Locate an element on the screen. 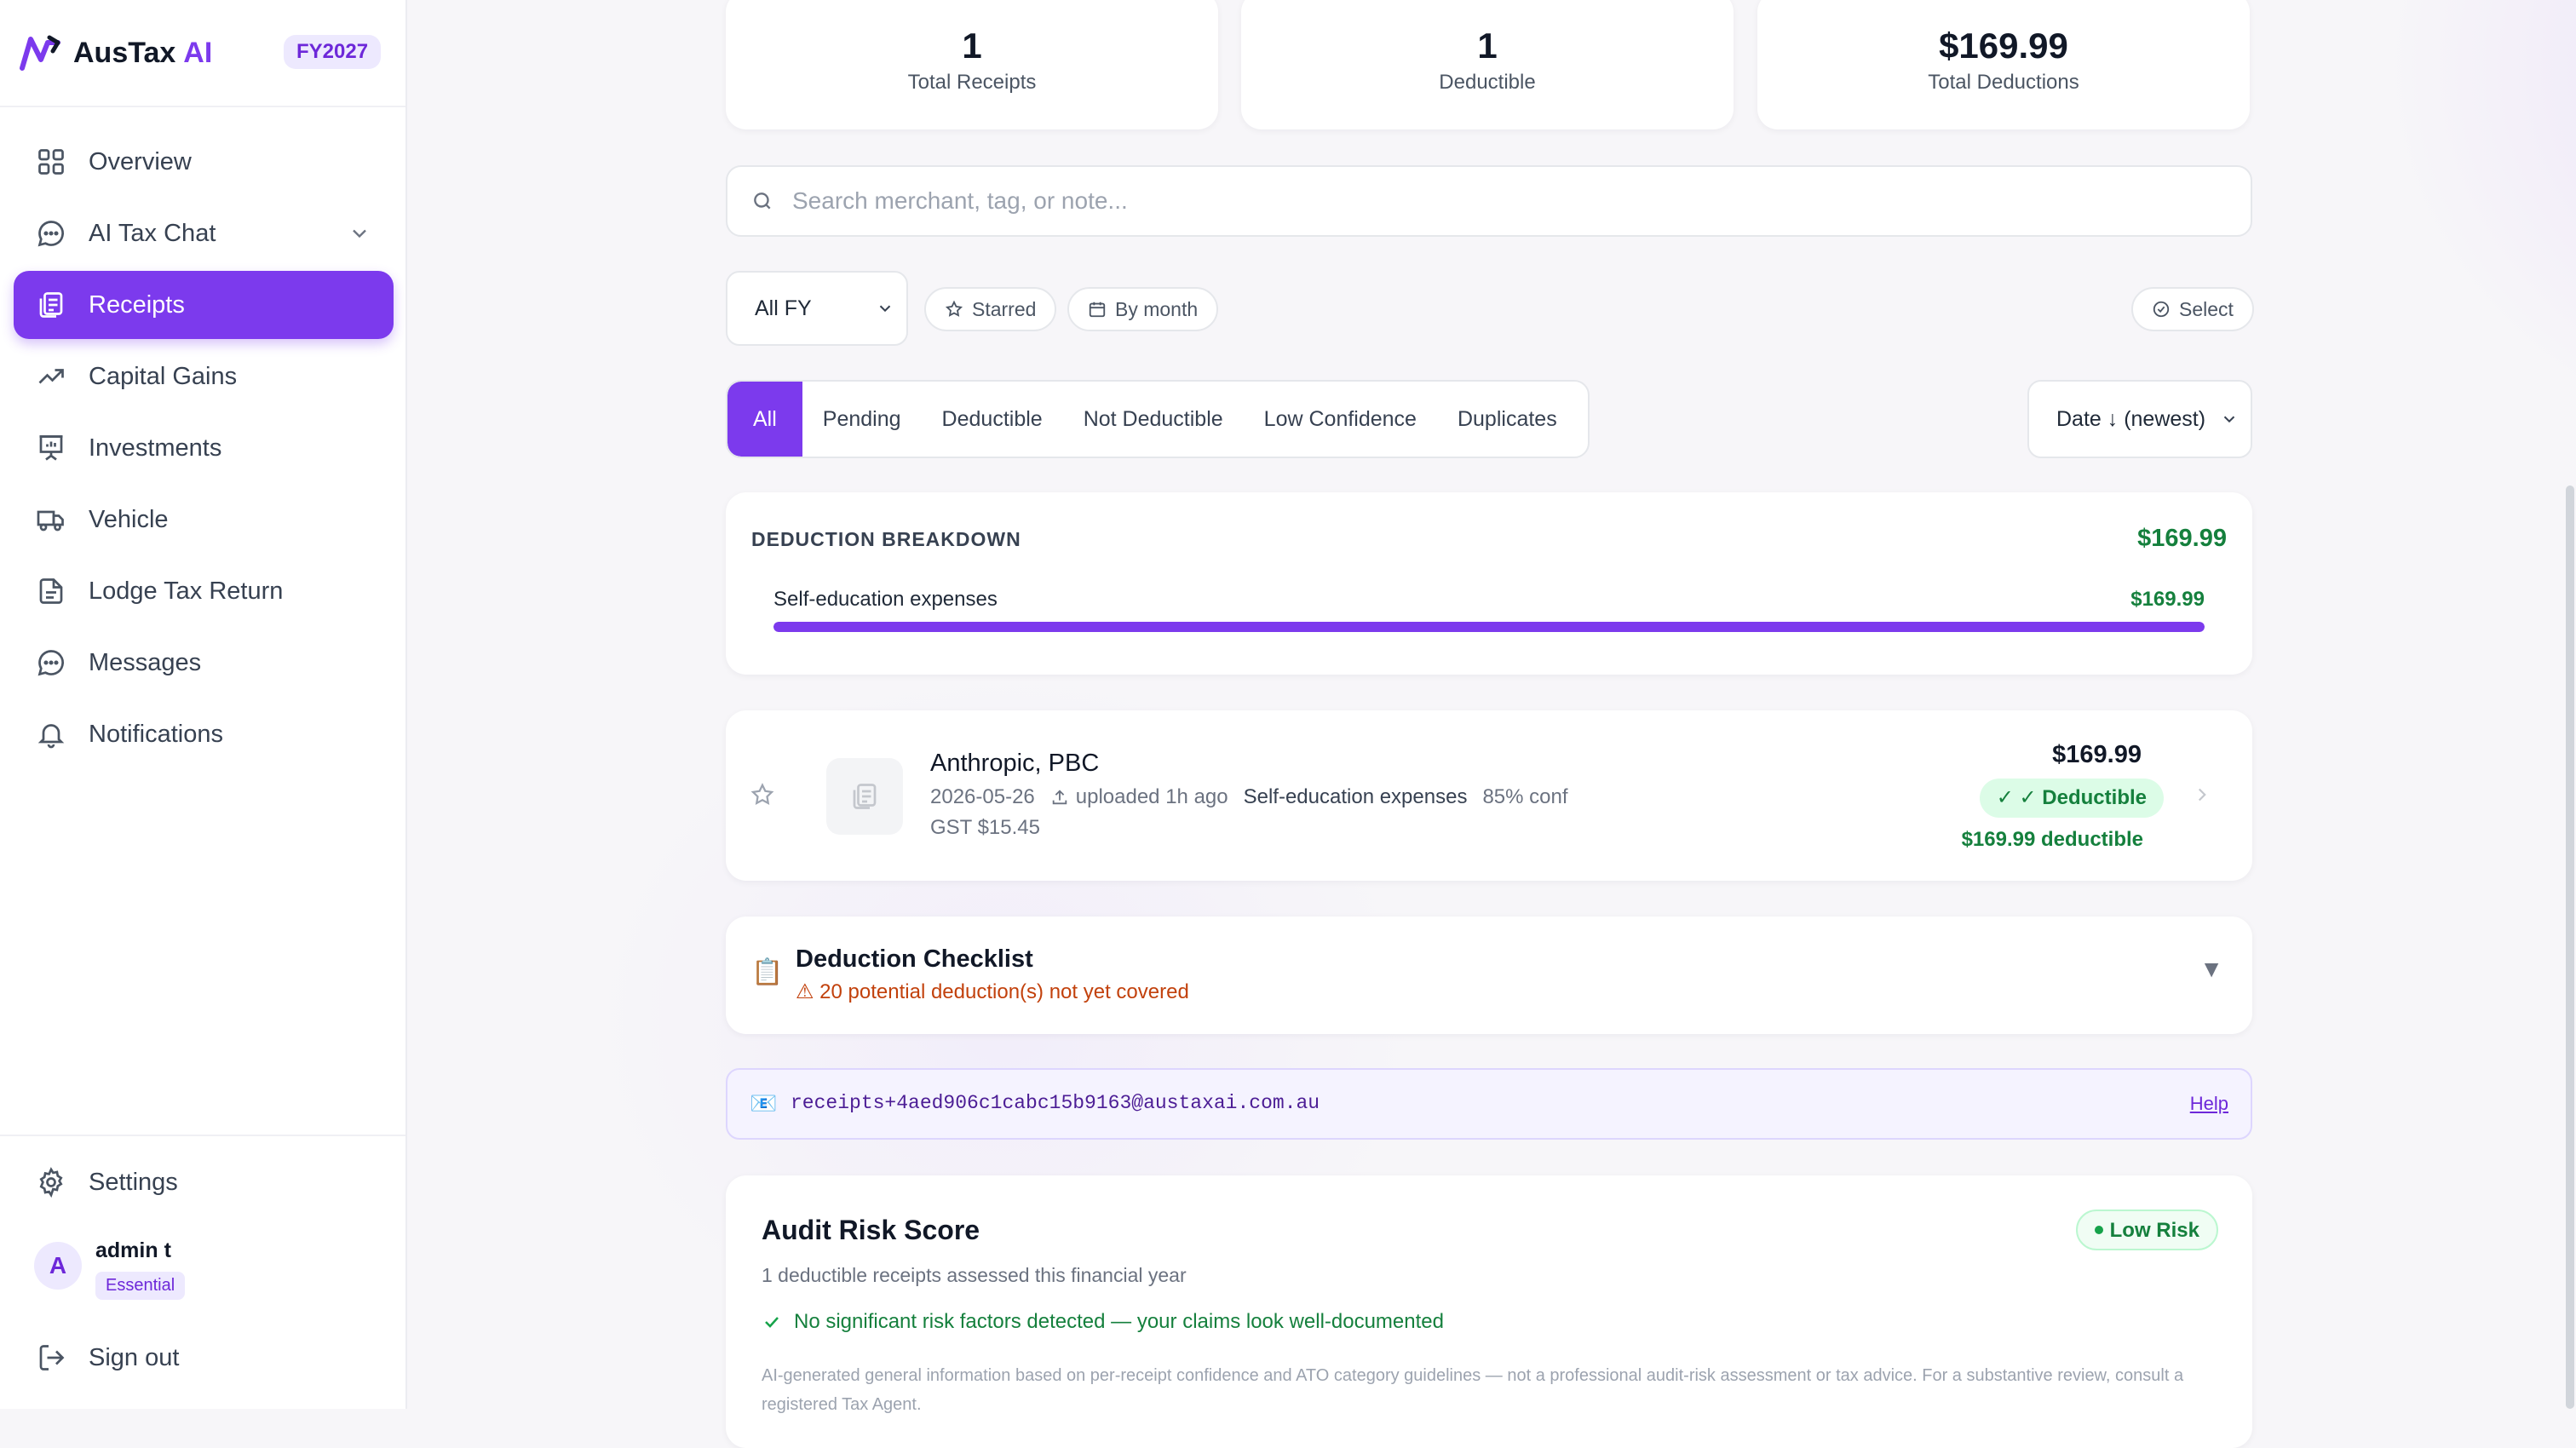 The image size is (2576, 1448). receipt-deductible-amount: $169.99 deductible is located at coordinates (2052, 840).